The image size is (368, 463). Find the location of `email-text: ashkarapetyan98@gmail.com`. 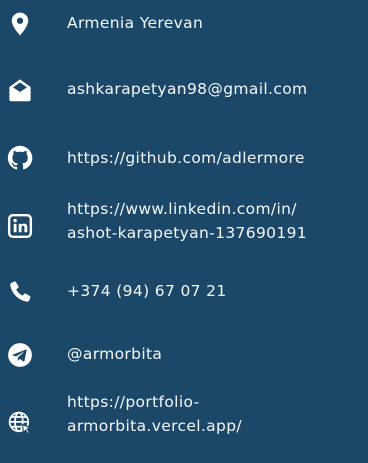

email-text: ashkarapetyan98@gmail.com is located at coordinates (187, 89).